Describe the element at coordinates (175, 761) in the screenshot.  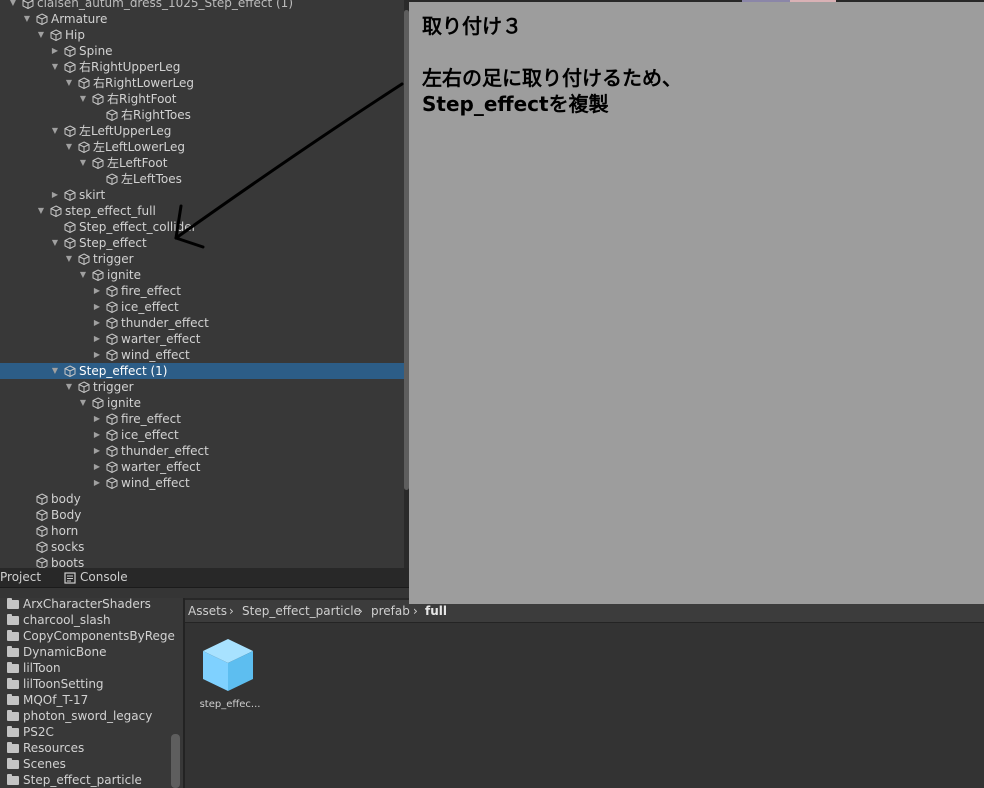
I see `project-tree-scrollbar-thumb` at that location.